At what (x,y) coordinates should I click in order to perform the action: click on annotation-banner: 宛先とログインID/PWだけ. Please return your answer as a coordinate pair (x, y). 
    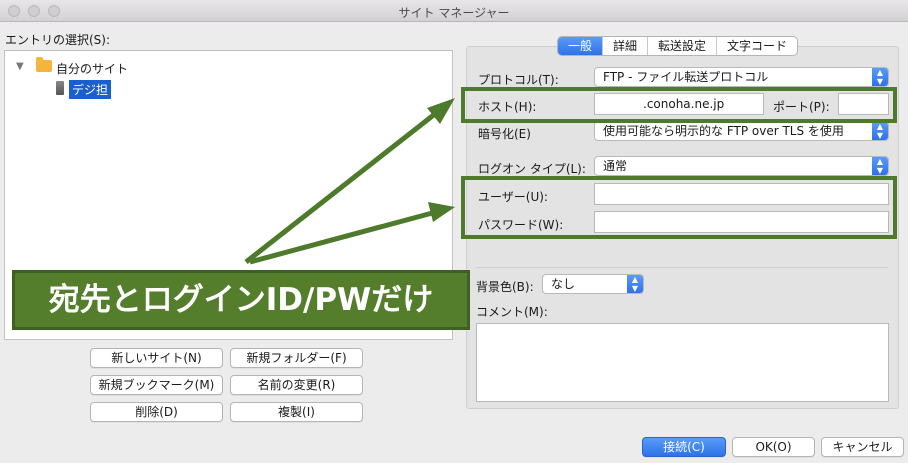
    Looking at the image, I should click on (241, 300).